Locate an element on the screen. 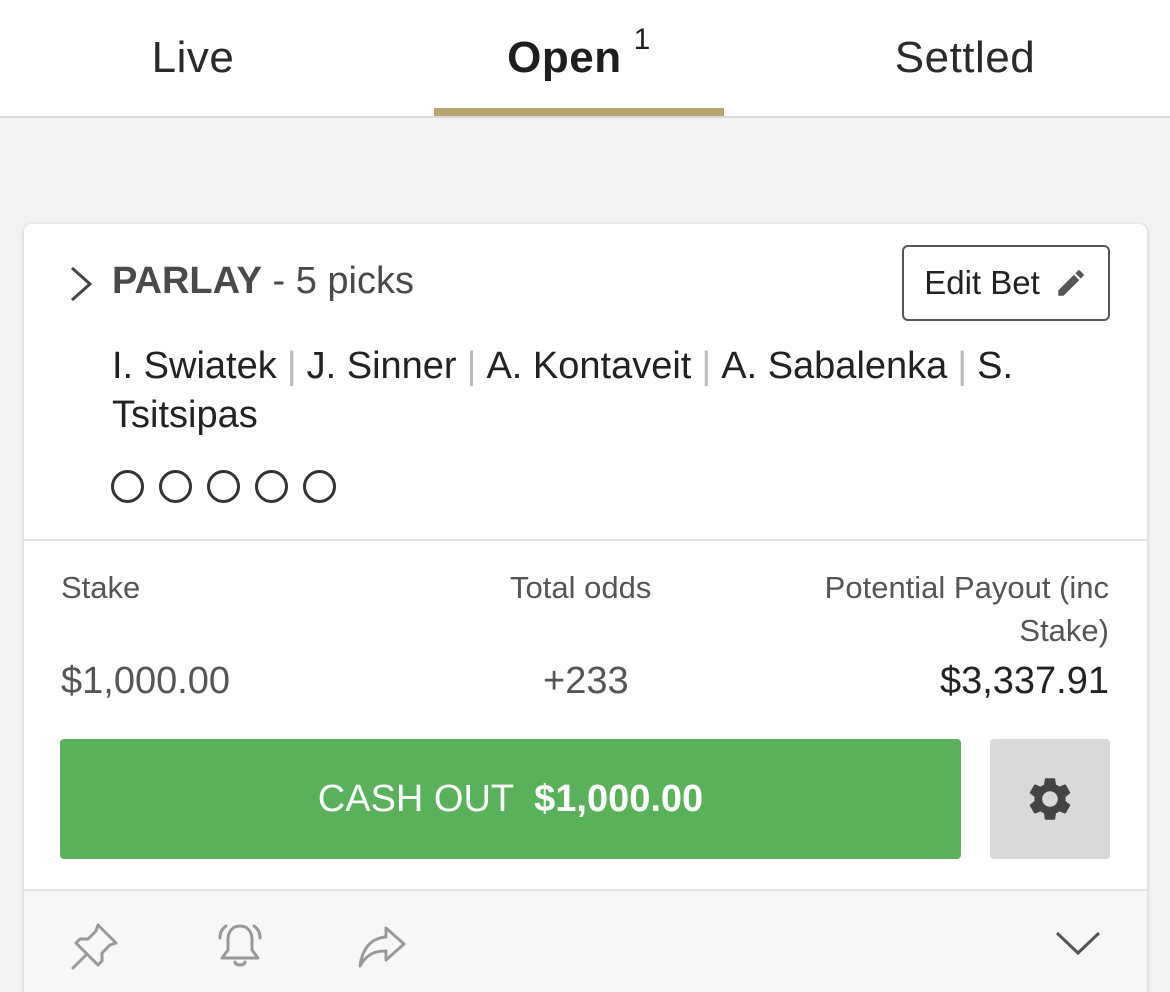  total-odds-label: Total odds is located at coordinates (581, 587).